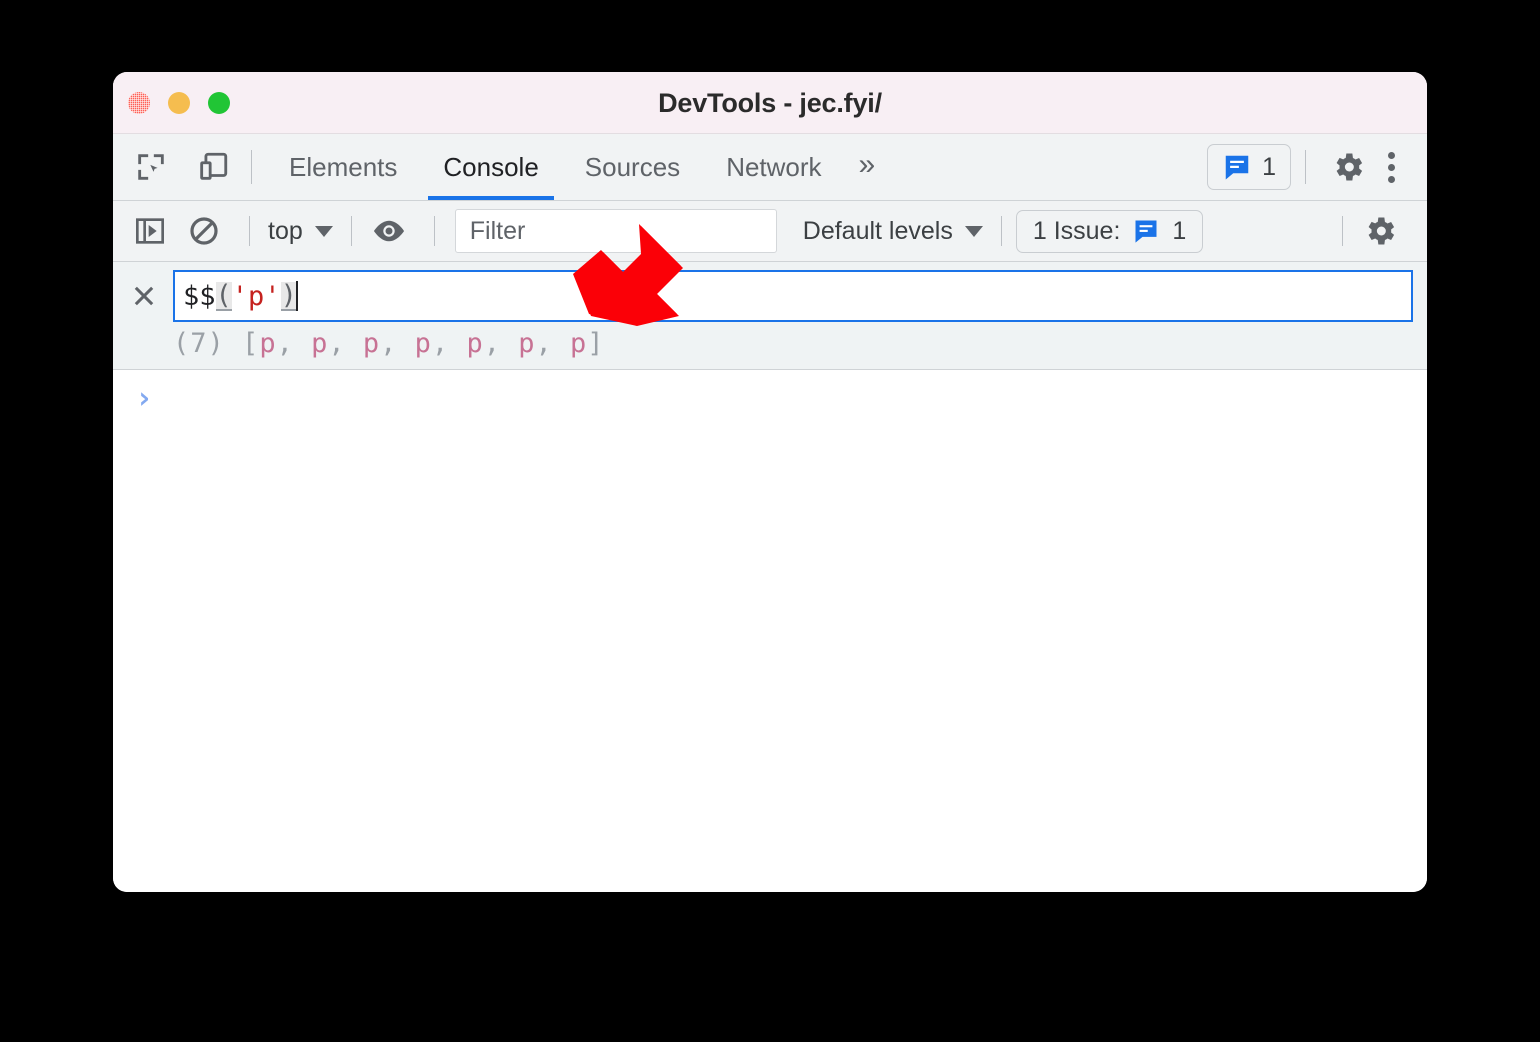  I want to click on issues-badge-button: 1, so click(1249, 167).